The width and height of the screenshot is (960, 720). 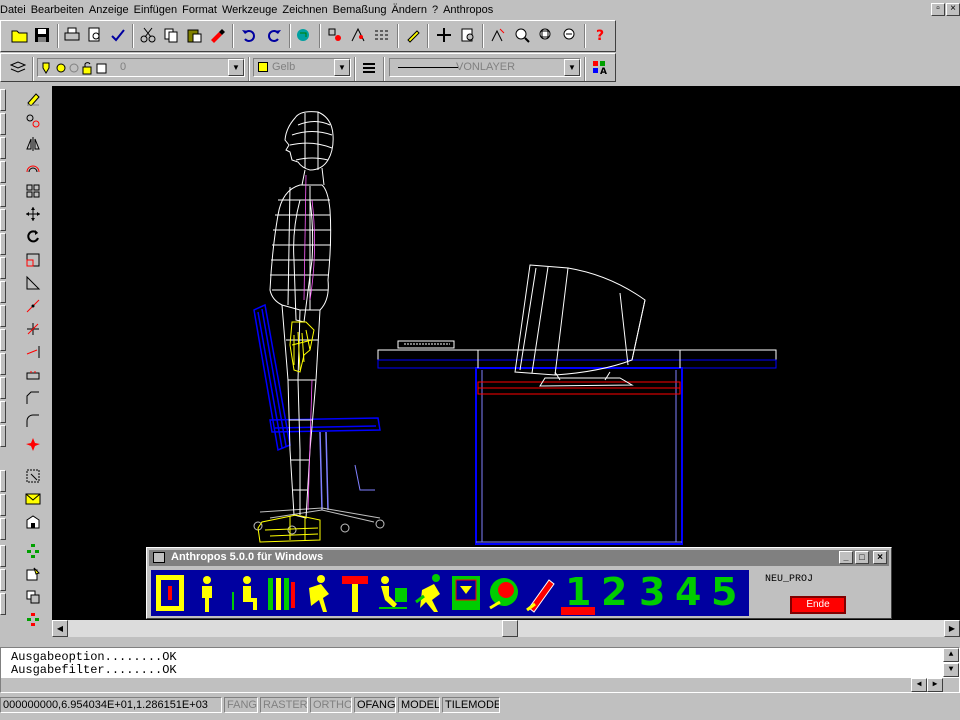 What do you see at coordinates (95, 35) in the screenshot?
I see `print-preview-icon` at bounding box center [95, 35].